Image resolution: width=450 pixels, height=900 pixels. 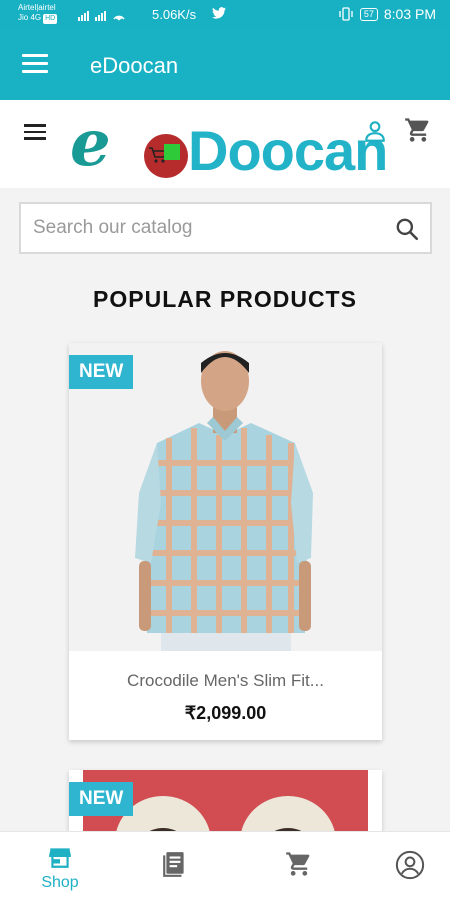 What do you see at coordinates (219, 14) in the screenshot?
I see `twitter-icon` at bounding box center [219, 14].